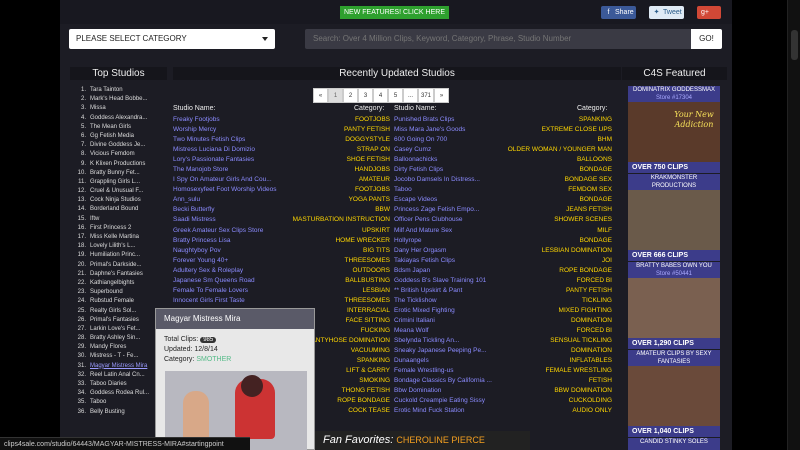 The image size is (800, 450). Describe the element at coordinates (365, 95) in the screenshot. I see `page-link: 3` at that location.